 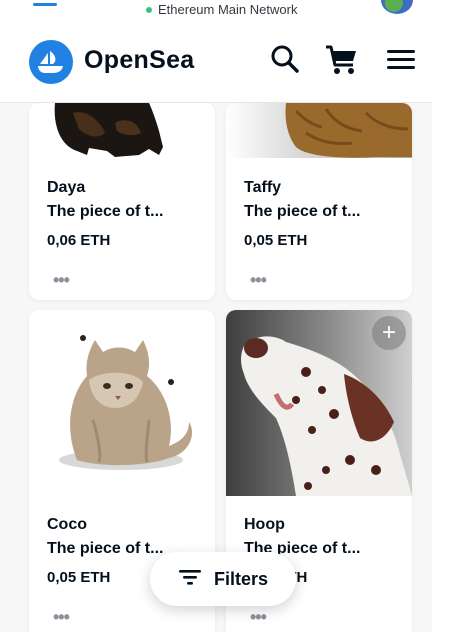 I want to click on cart-icon, so click(x=341, y=60).